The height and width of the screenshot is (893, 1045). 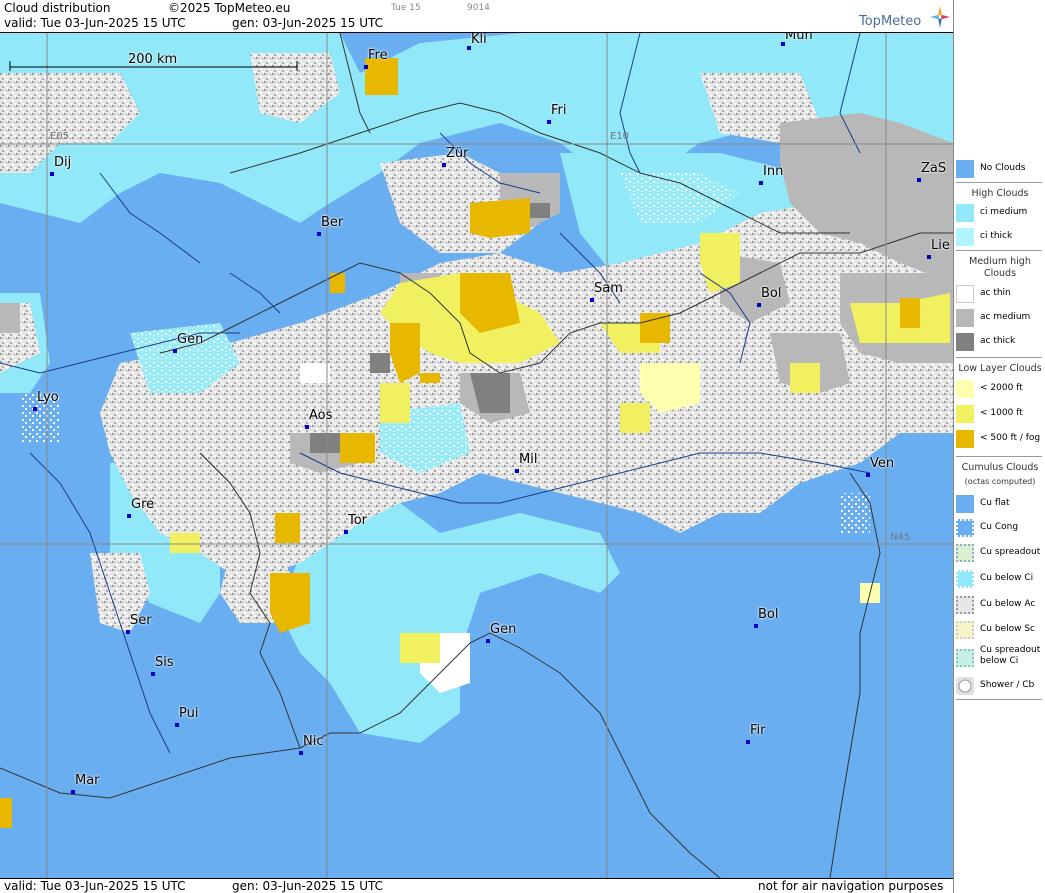 I want to click on compass-star-icon, so click(x=940, y=17).